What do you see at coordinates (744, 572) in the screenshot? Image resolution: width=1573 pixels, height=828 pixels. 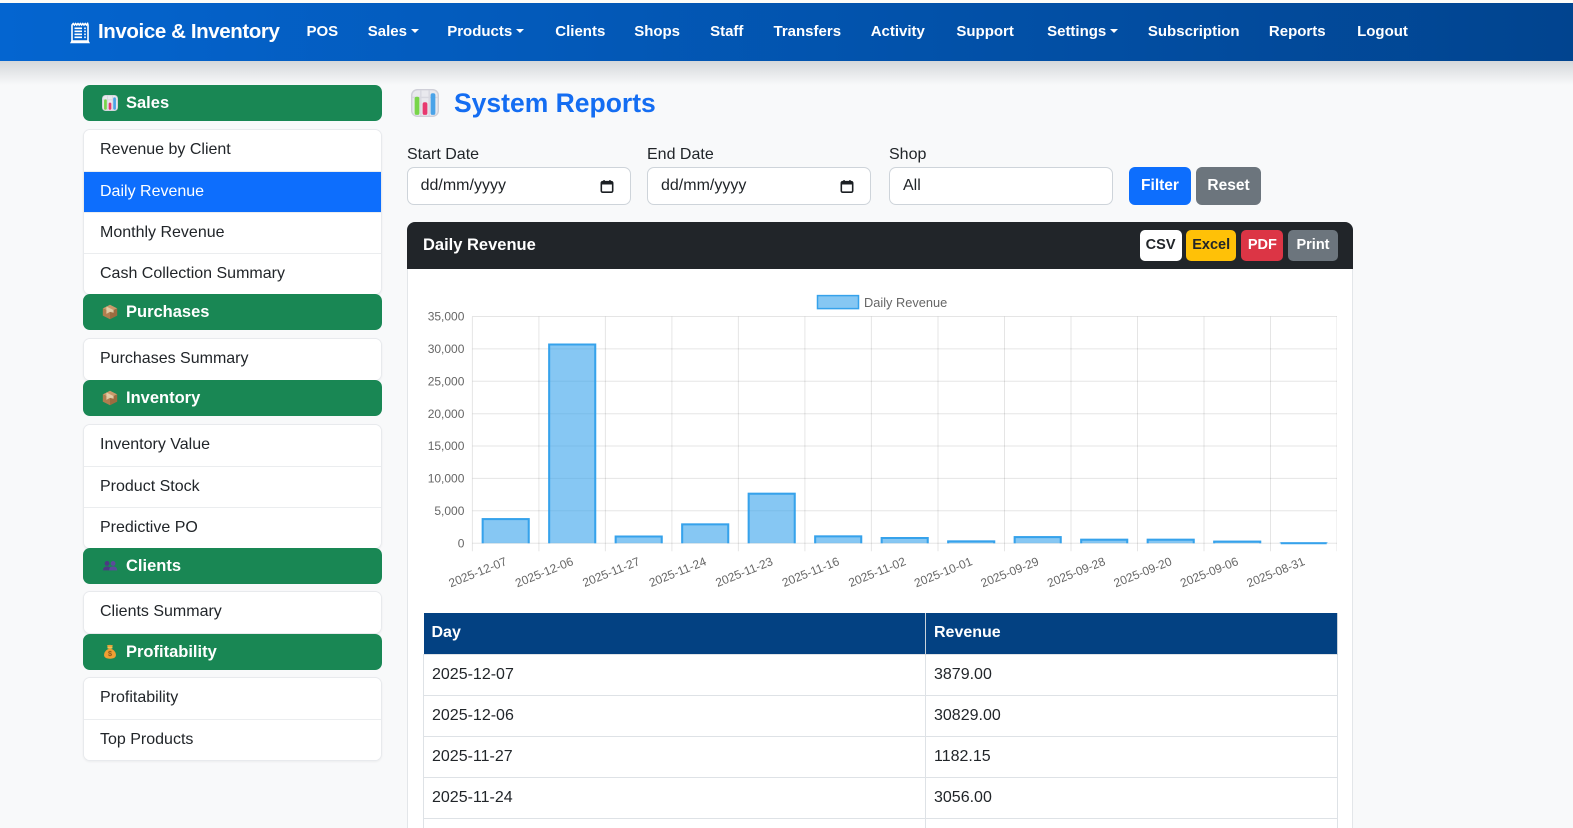 I see `svg-text: 2025-11-23` at bounding box center [744, 572].